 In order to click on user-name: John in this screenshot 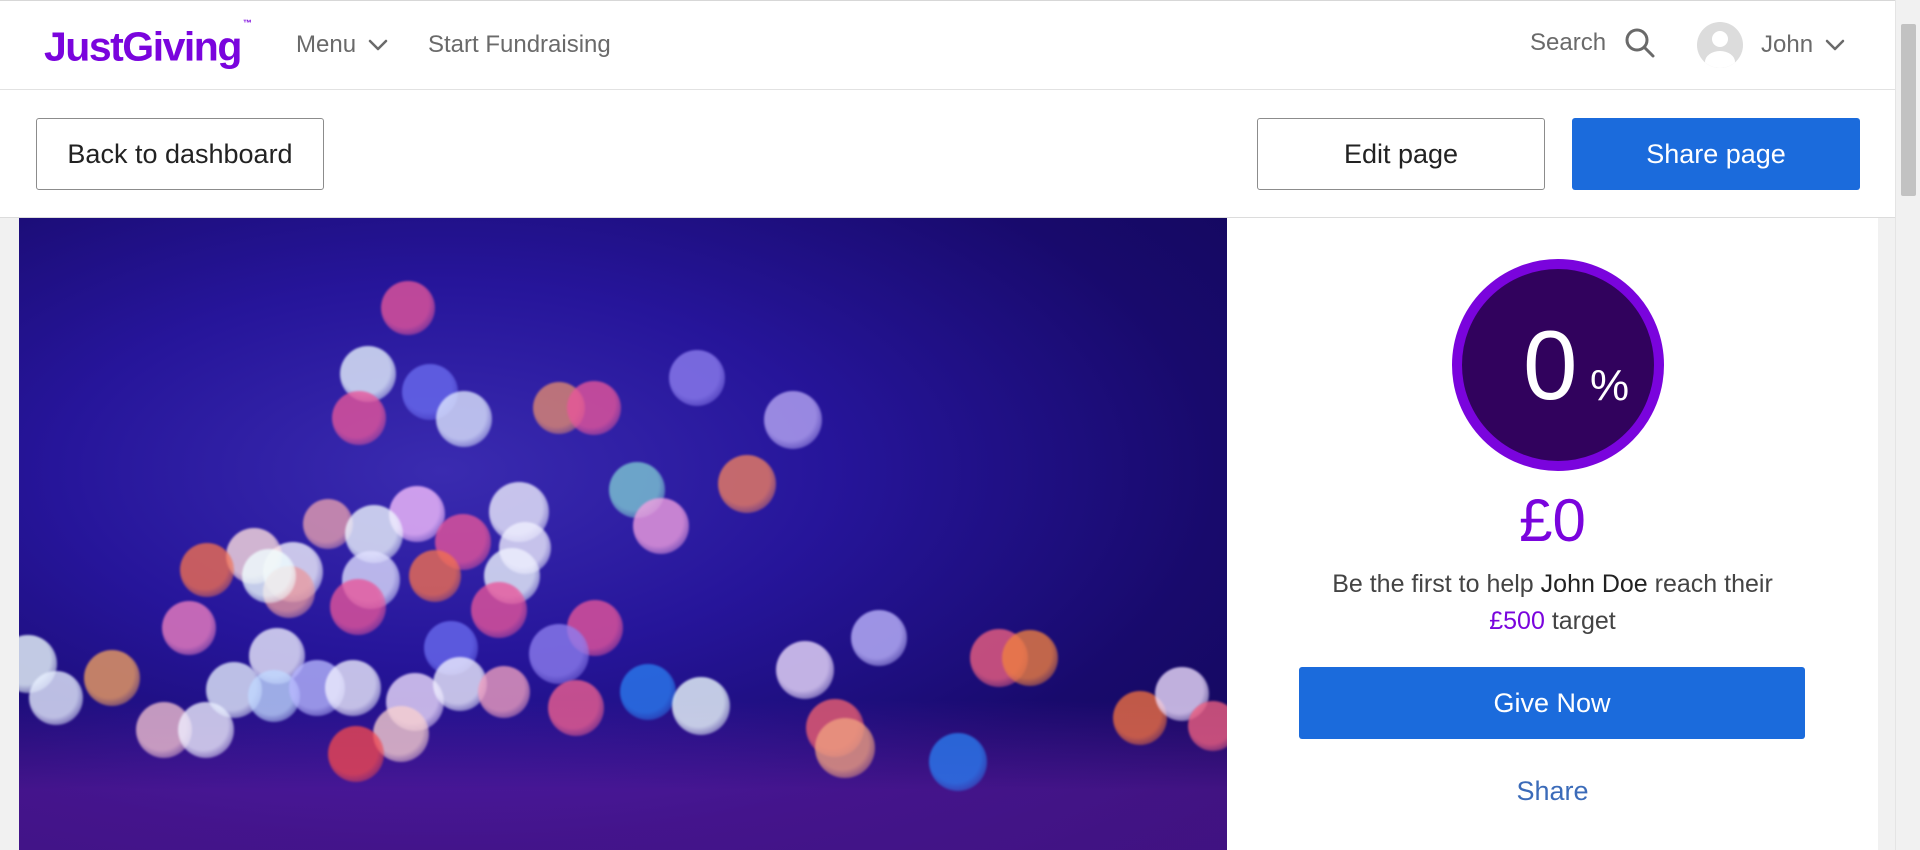, I will do `click(1787, 44)`.